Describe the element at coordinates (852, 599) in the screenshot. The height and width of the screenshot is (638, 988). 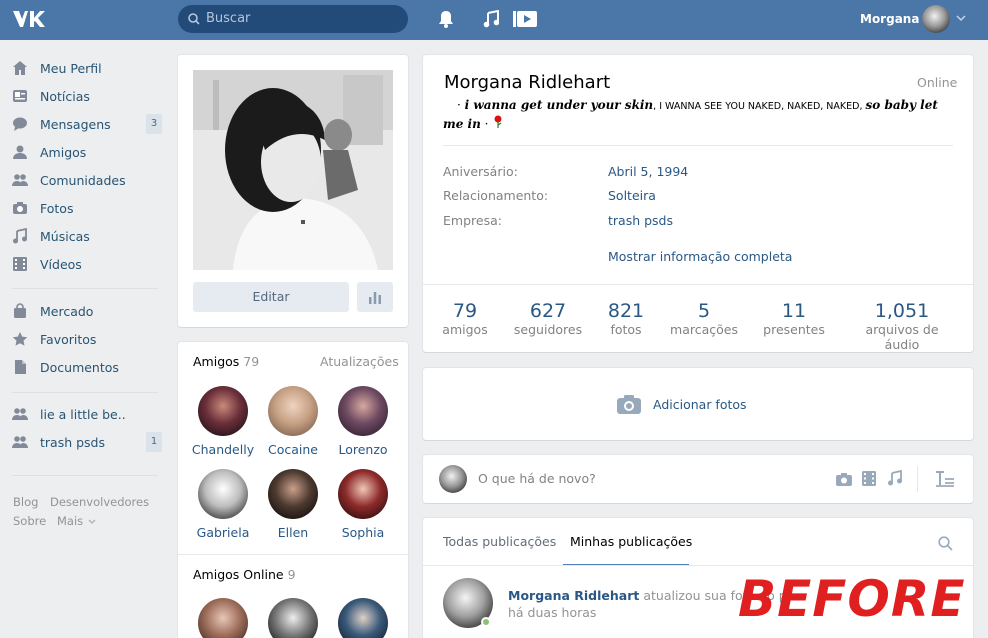
I see `before-watermark: BEFORE` at that location.